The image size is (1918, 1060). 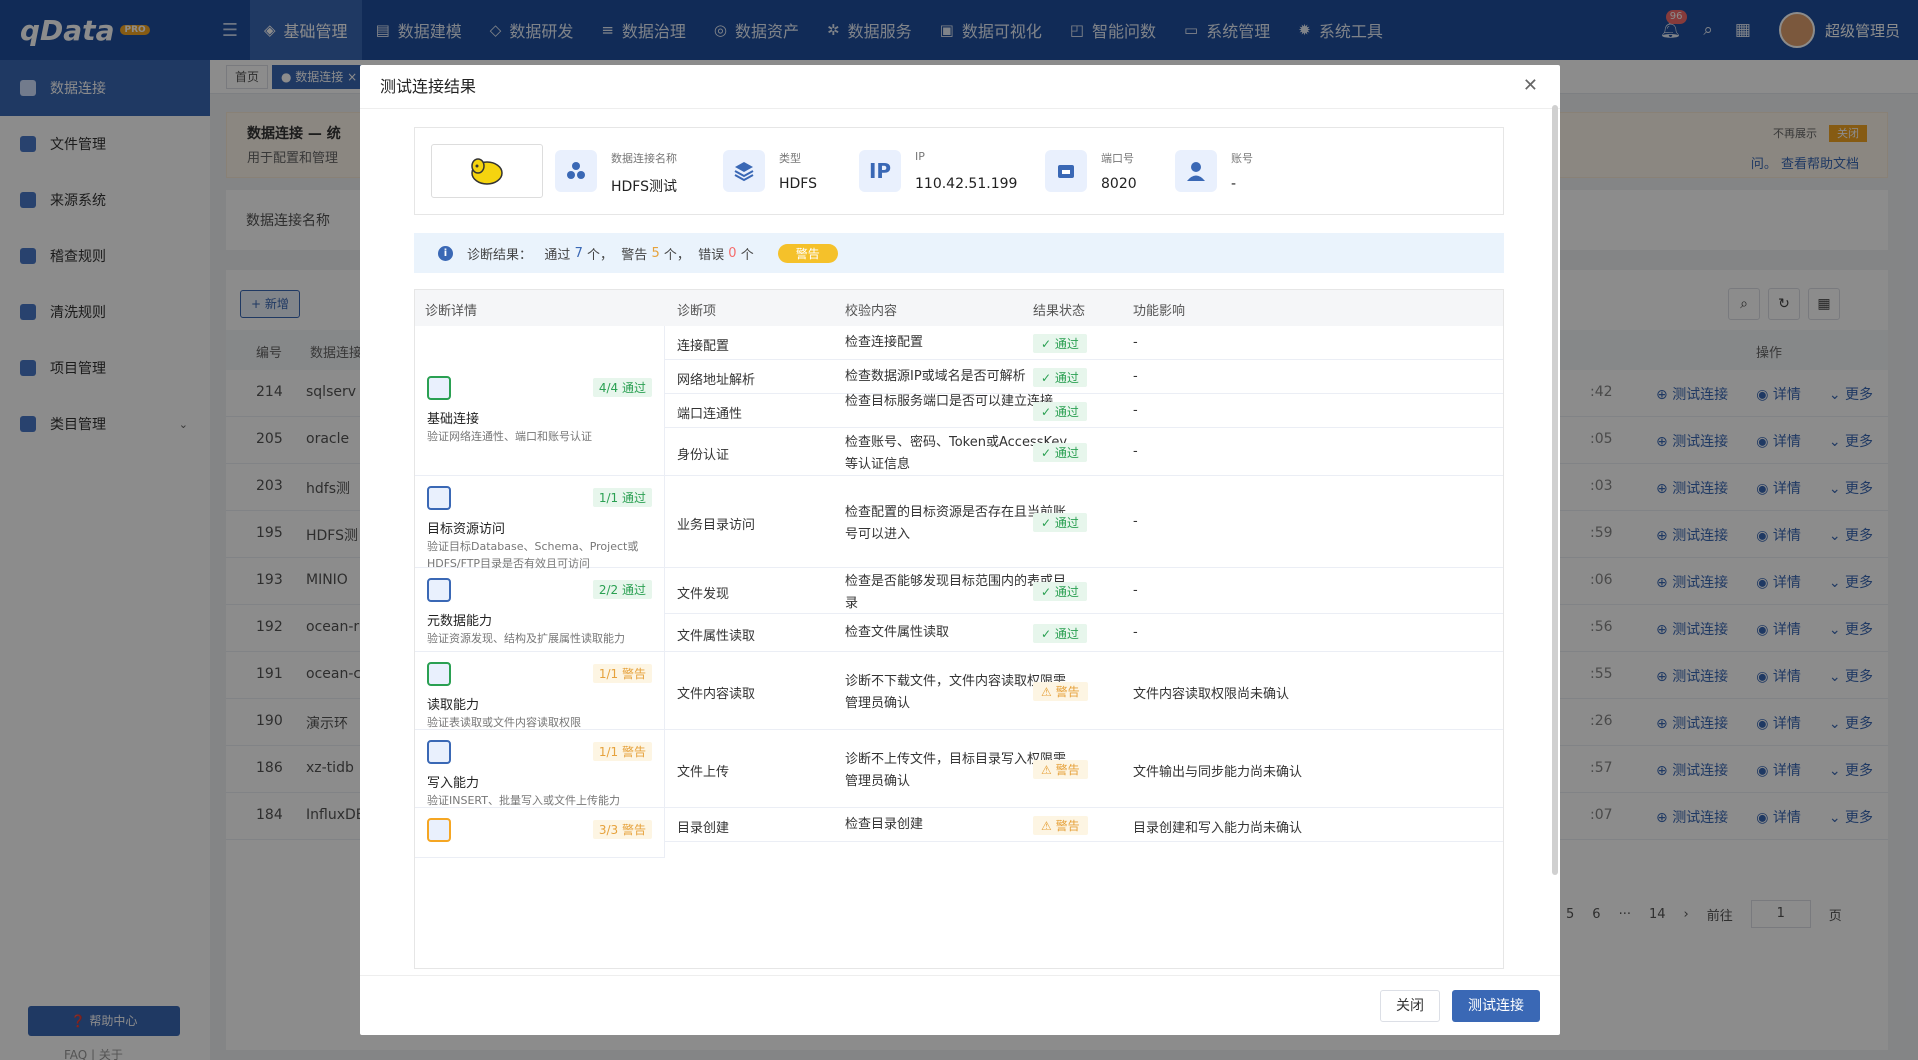 I want to click on diag-err-suffix: 个, so click(x=747, y=255).